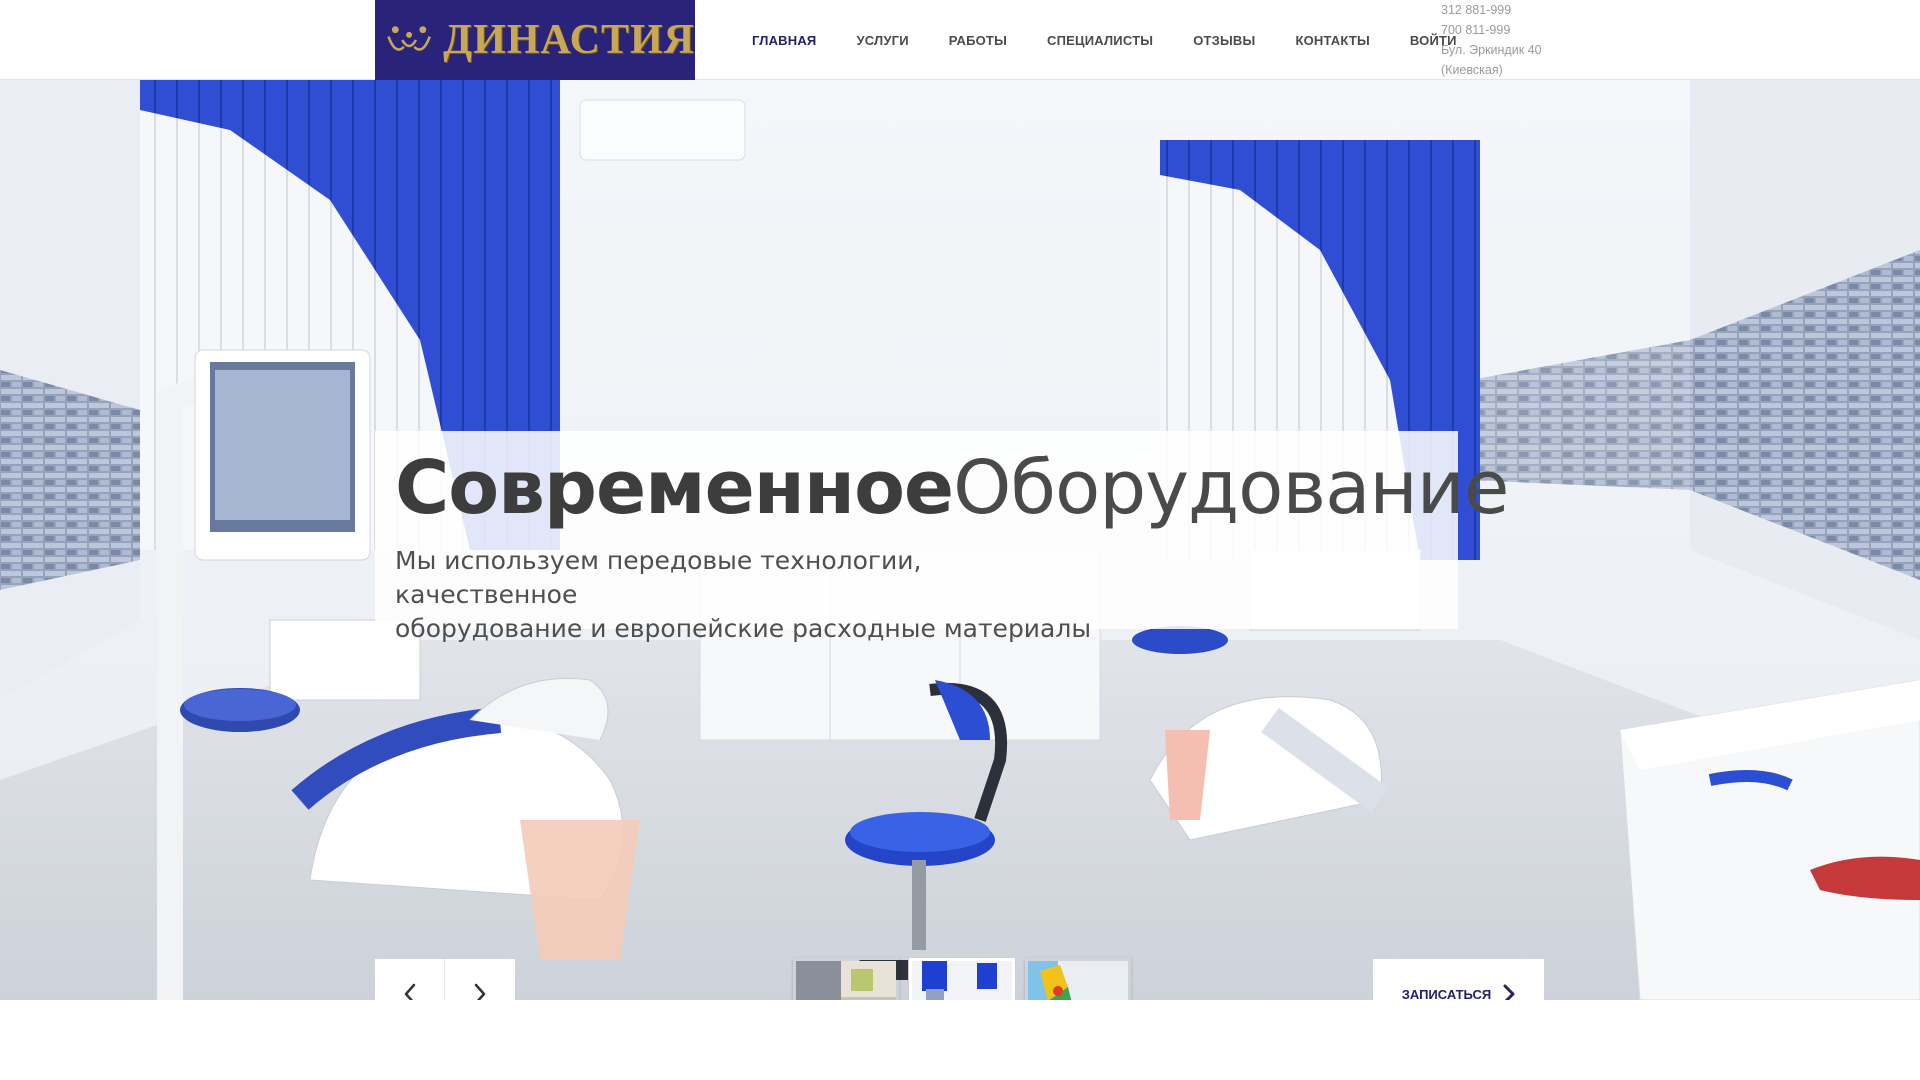  Describe the element at coordinates (409, 991) in the screenshot. I see `chevron-left-icon` at that location.